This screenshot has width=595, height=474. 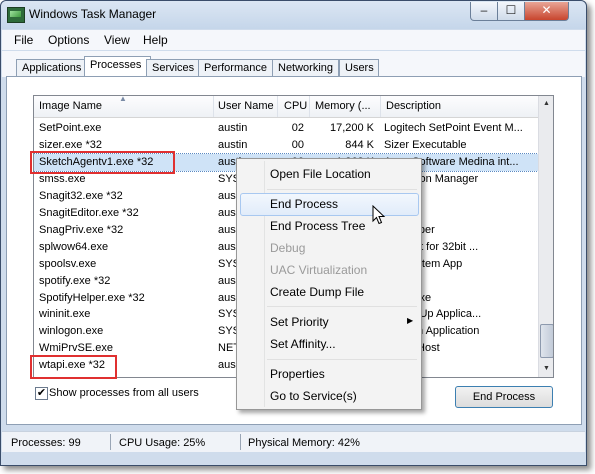 I want to click on column-cpu: CPU, so click(x=295, y=106).